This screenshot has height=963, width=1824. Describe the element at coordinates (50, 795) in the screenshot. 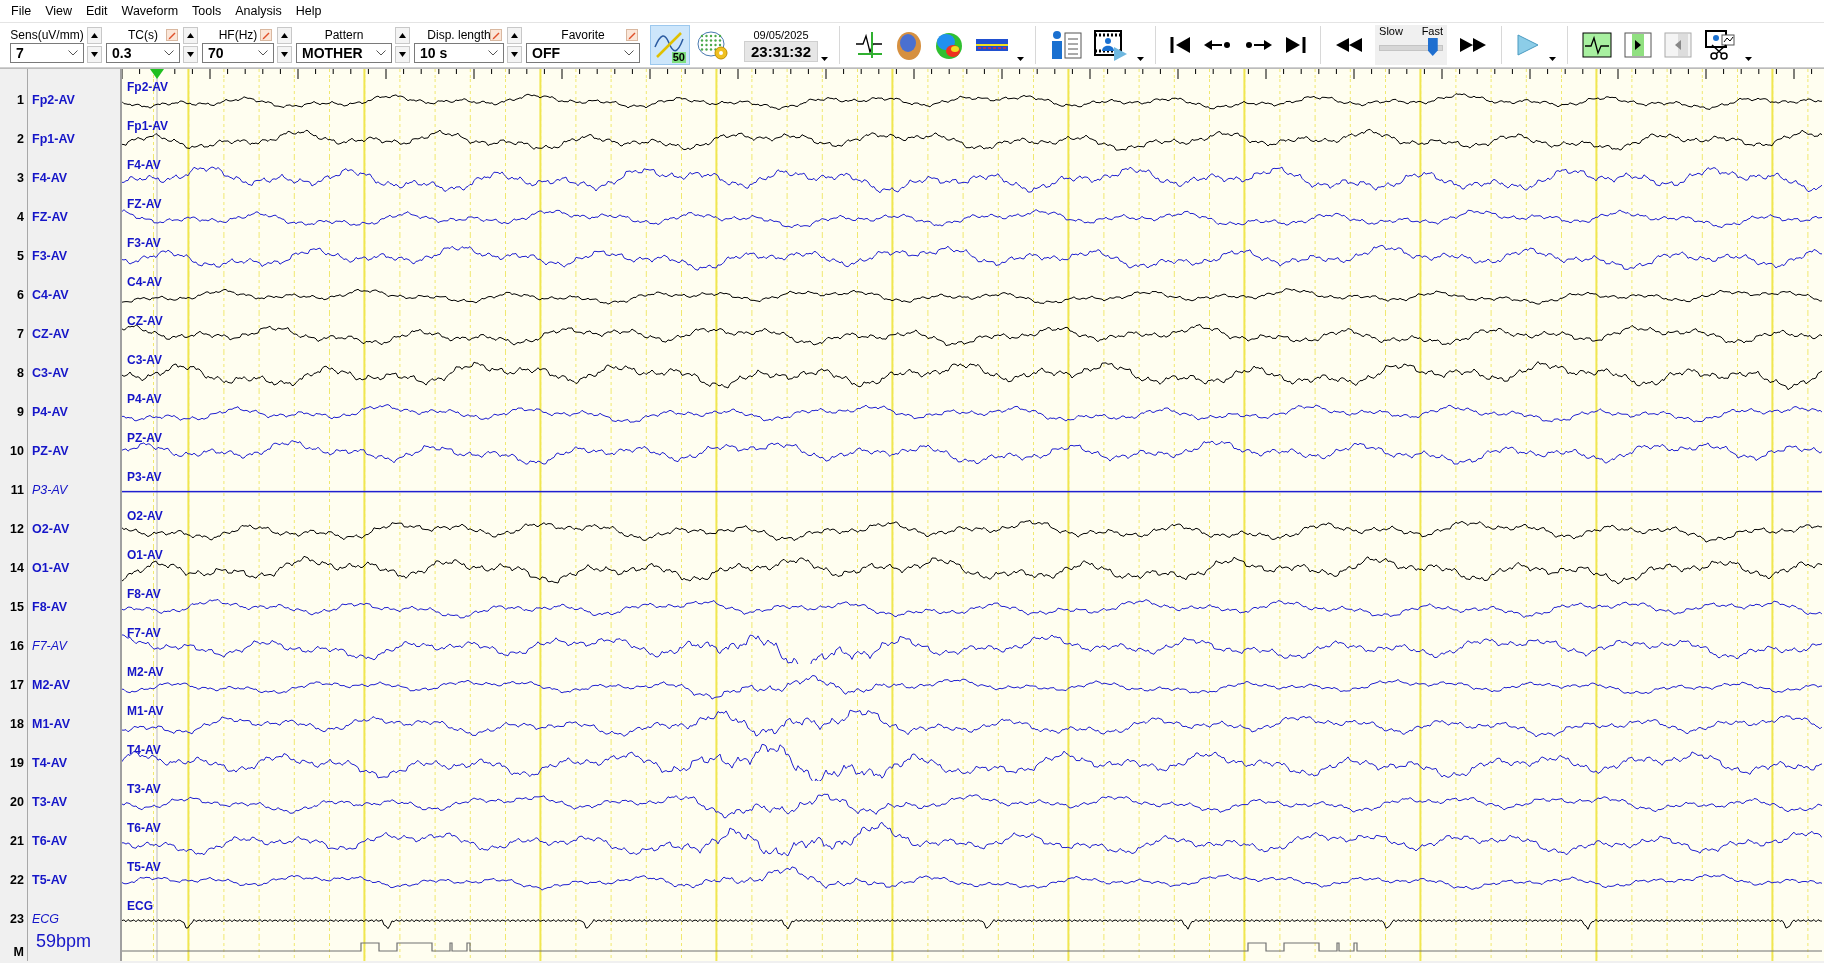

I see `channel-name: T3-AV` at that location.